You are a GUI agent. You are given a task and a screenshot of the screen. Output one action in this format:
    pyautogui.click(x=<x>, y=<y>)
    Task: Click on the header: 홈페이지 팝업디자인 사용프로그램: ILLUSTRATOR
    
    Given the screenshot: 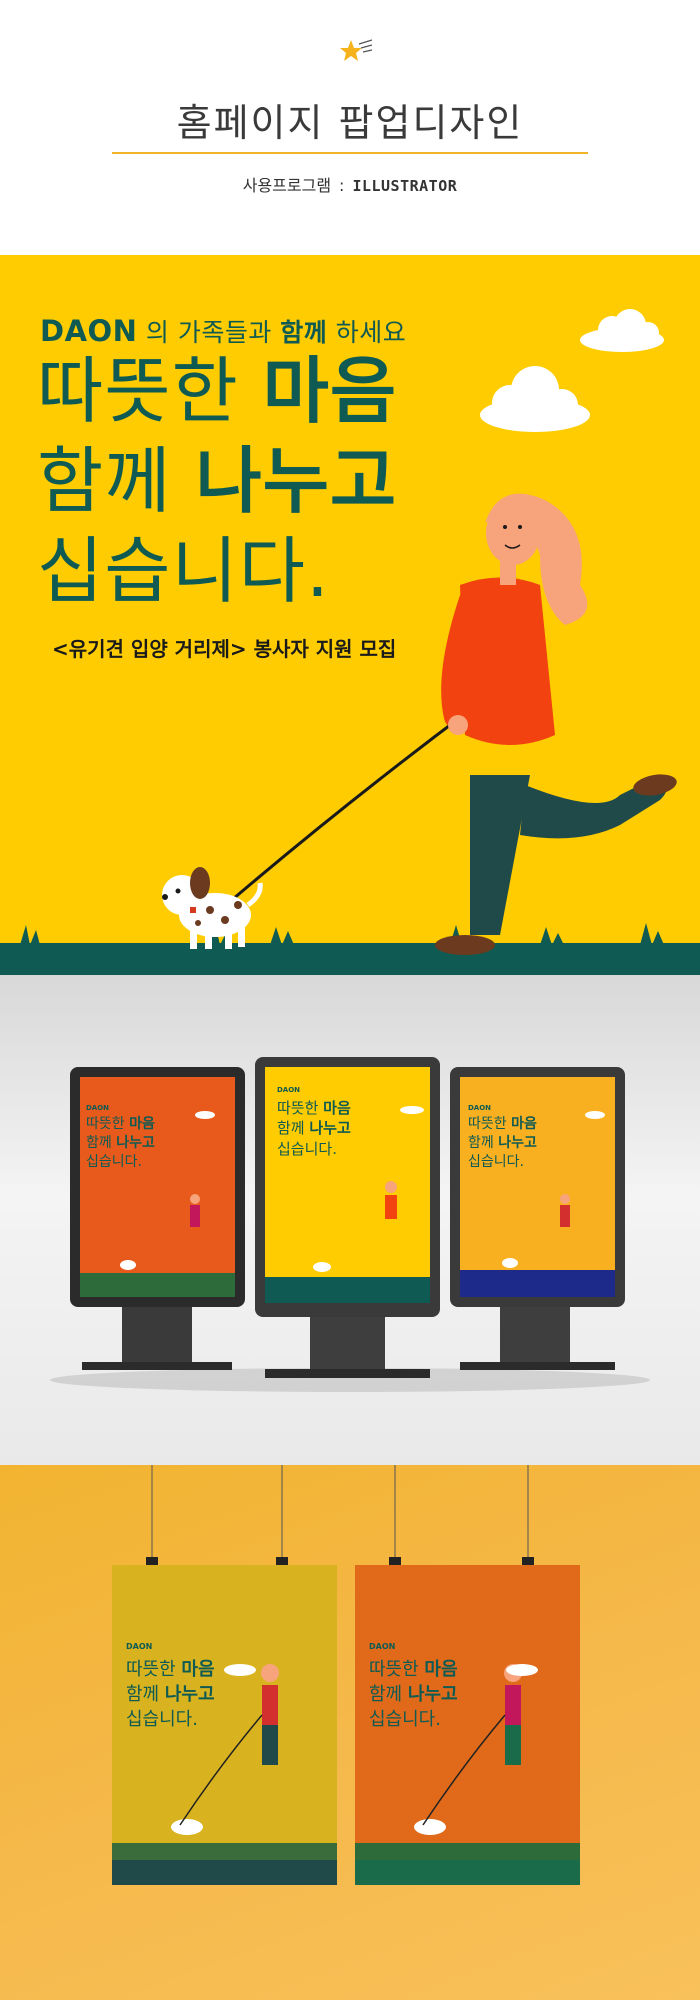 What is the action you would take?
    pyautogui.click(x=350, y=127)
    